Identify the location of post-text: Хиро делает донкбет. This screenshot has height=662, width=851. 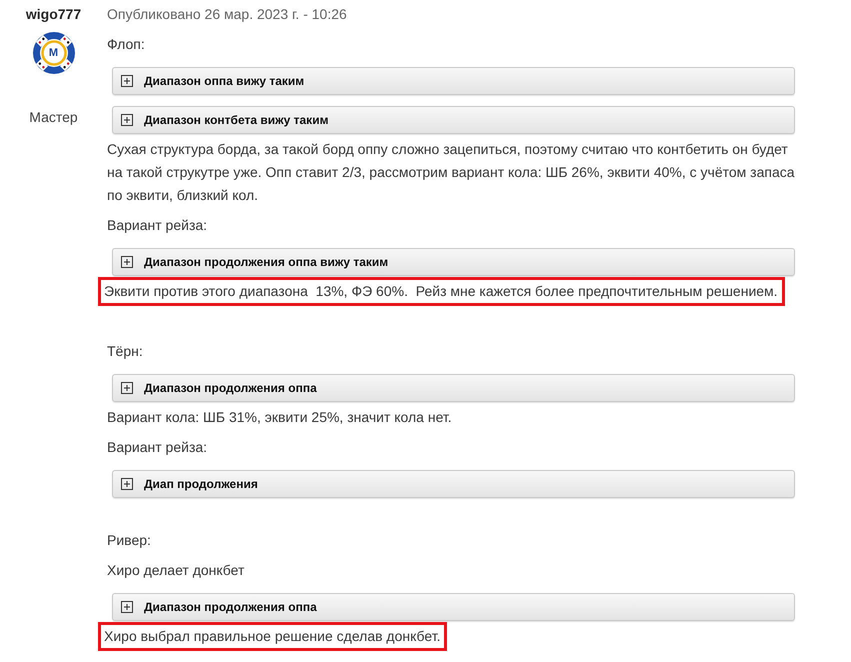
(176, 570).